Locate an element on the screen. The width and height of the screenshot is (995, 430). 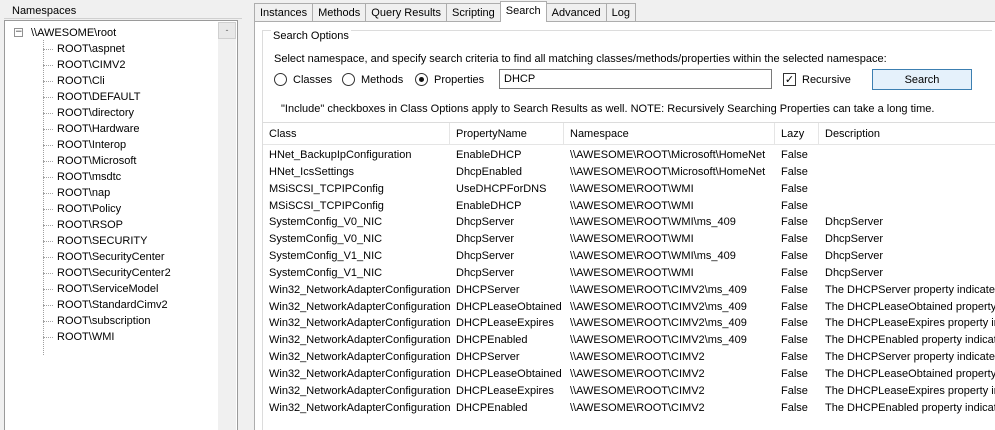
tree-item-label: ROOT\DEFAULT is located at coordinates (99, 97).